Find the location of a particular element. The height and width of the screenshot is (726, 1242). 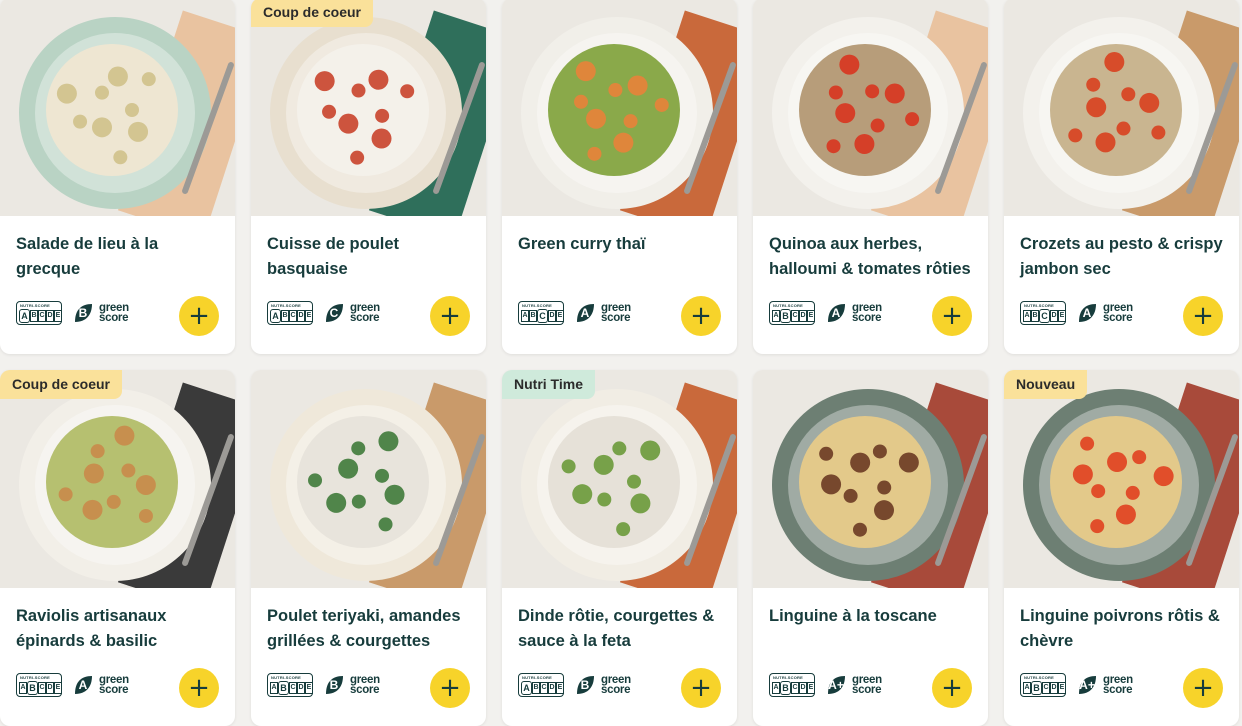

recipe-title: Linguine poivrons rôtis & chèvre is located at coordinates (1123, 629).